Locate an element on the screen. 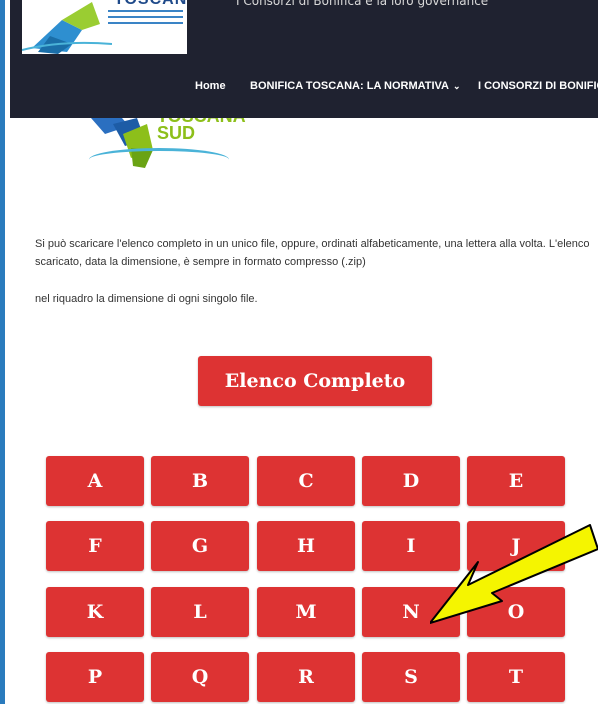 This screenshot has width=598, height=704. nav-item-home: Home is located at coordinates (210, 86).